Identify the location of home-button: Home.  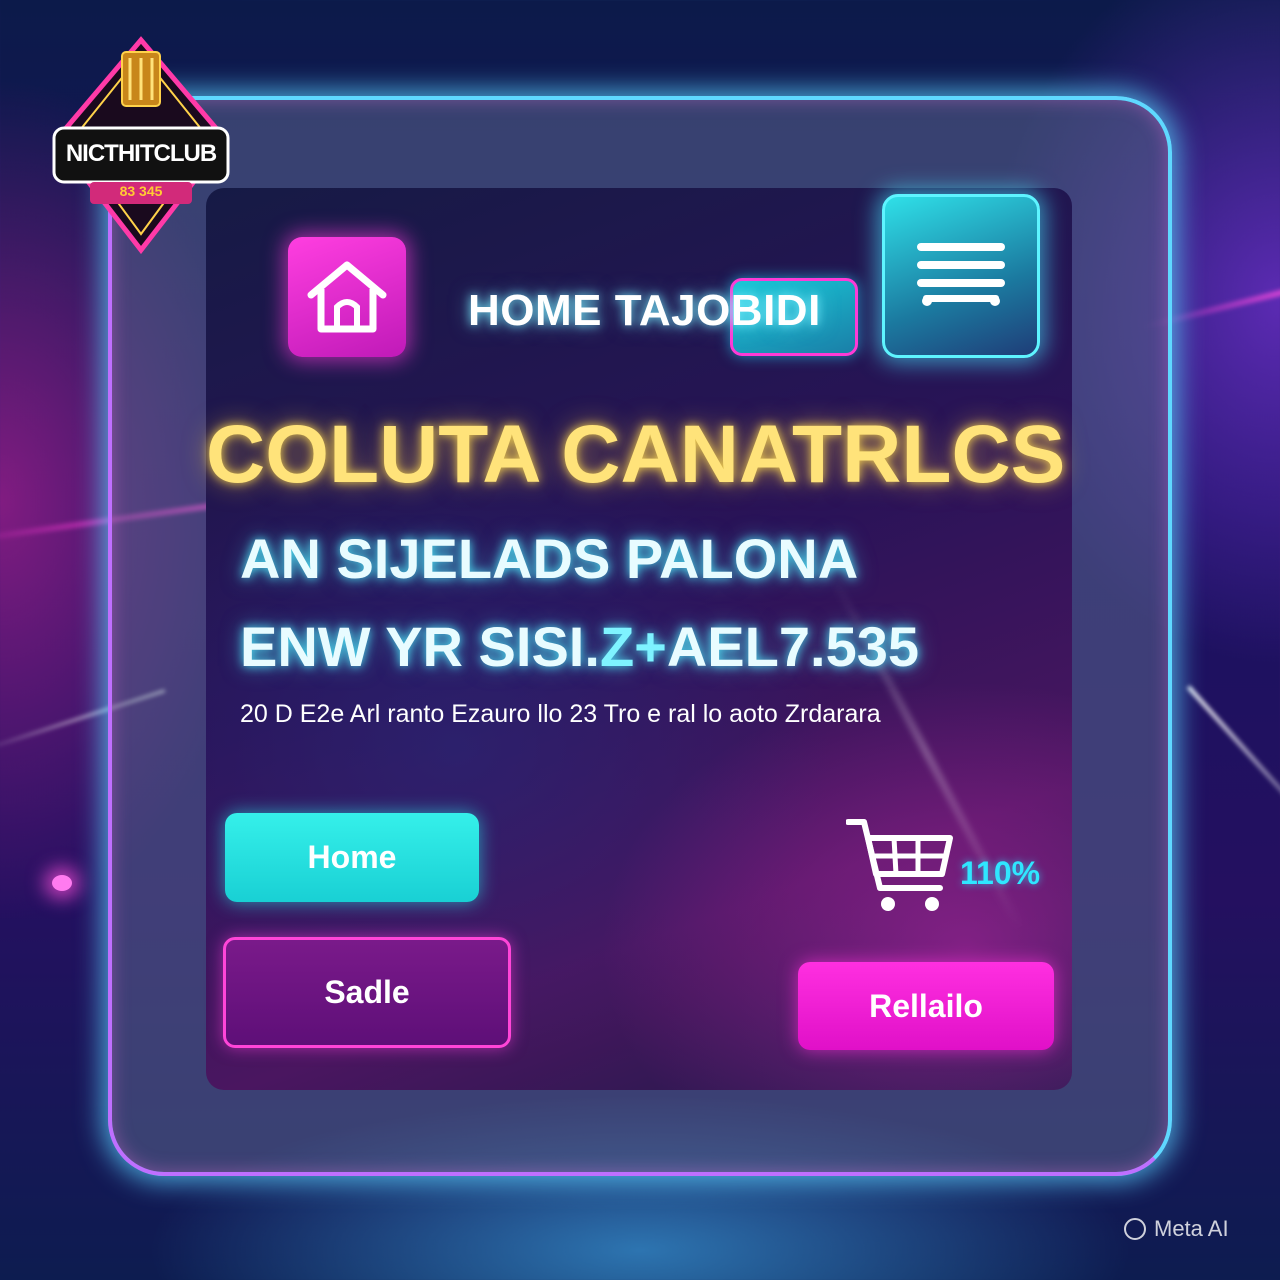
(352, 857).